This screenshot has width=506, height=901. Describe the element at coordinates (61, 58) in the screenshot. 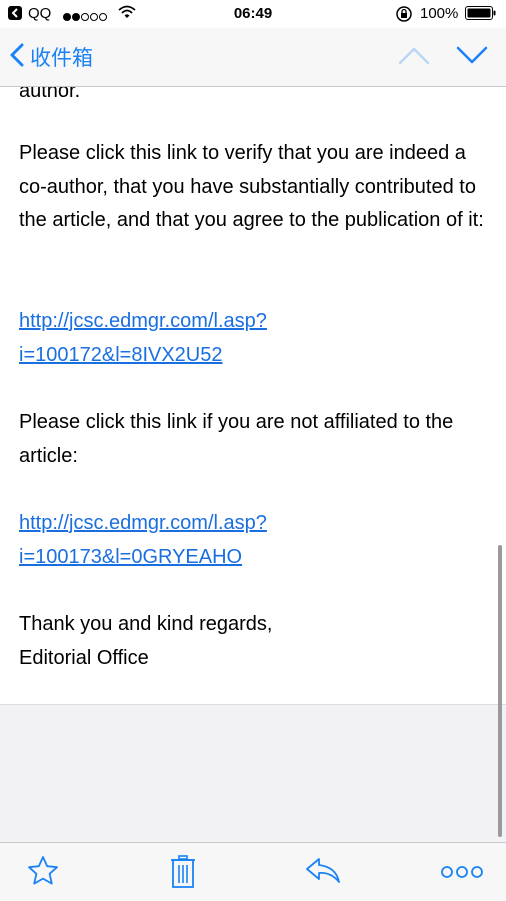

I see `back-button-label: 收件箱` at that location.